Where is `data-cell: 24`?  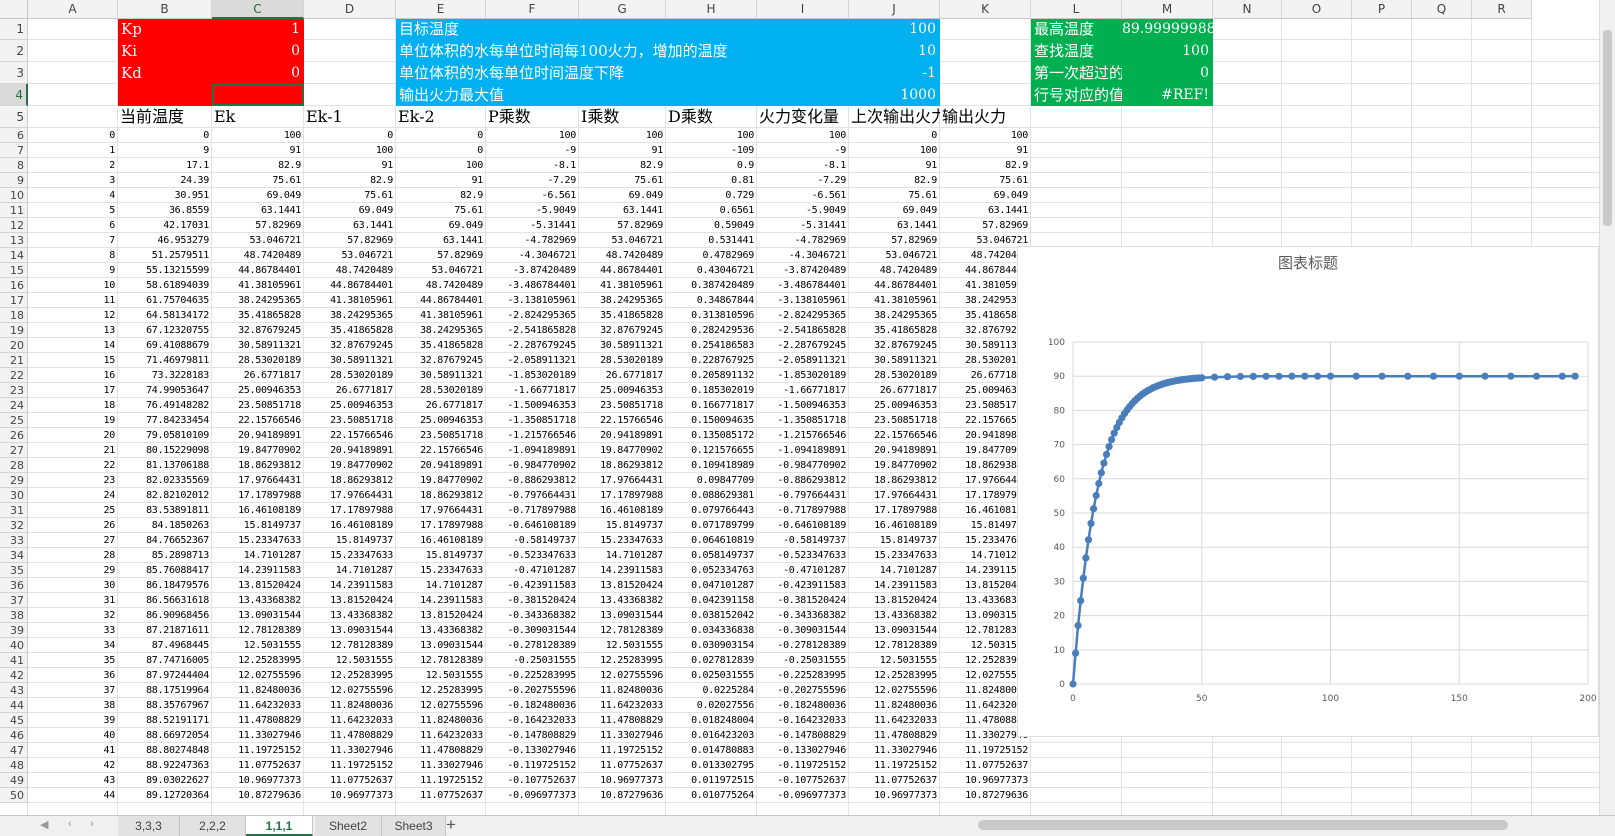
data-cell: 24 is located at coordinates (73, 495).